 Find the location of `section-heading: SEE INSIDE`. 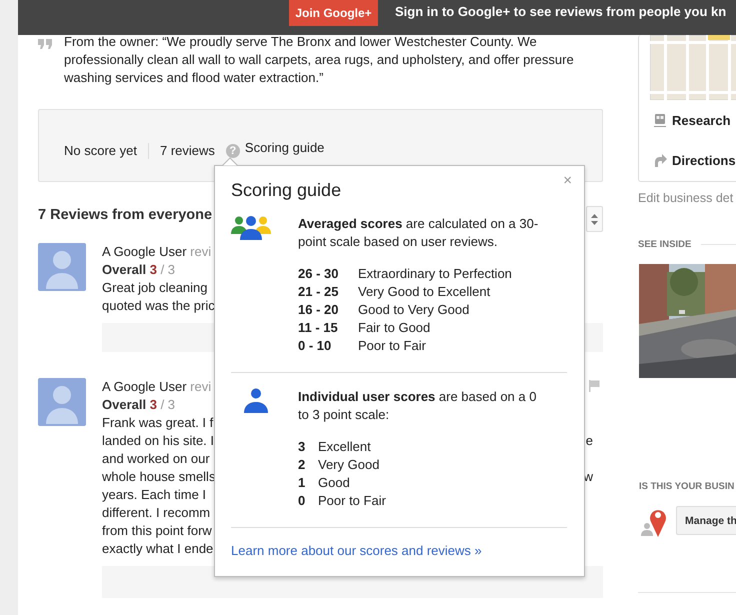

section-heading: SEE INSIDE is located at coordinates (665, 244).